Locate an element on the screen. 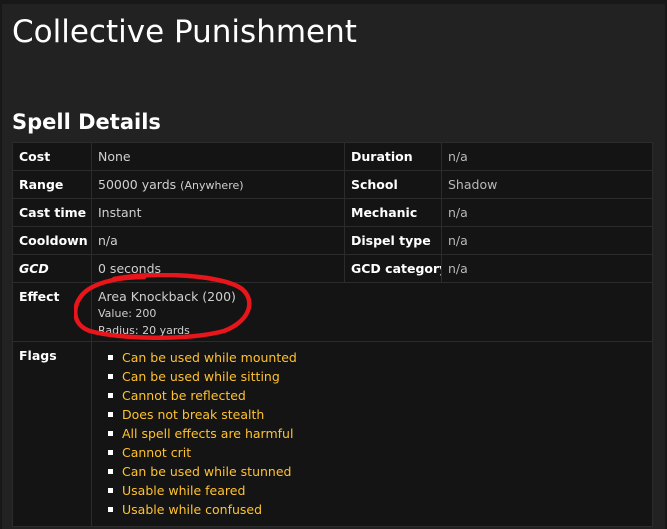 The image size is (667, 529). dispel-type-value: n/a is located at coordinates (547, 240).